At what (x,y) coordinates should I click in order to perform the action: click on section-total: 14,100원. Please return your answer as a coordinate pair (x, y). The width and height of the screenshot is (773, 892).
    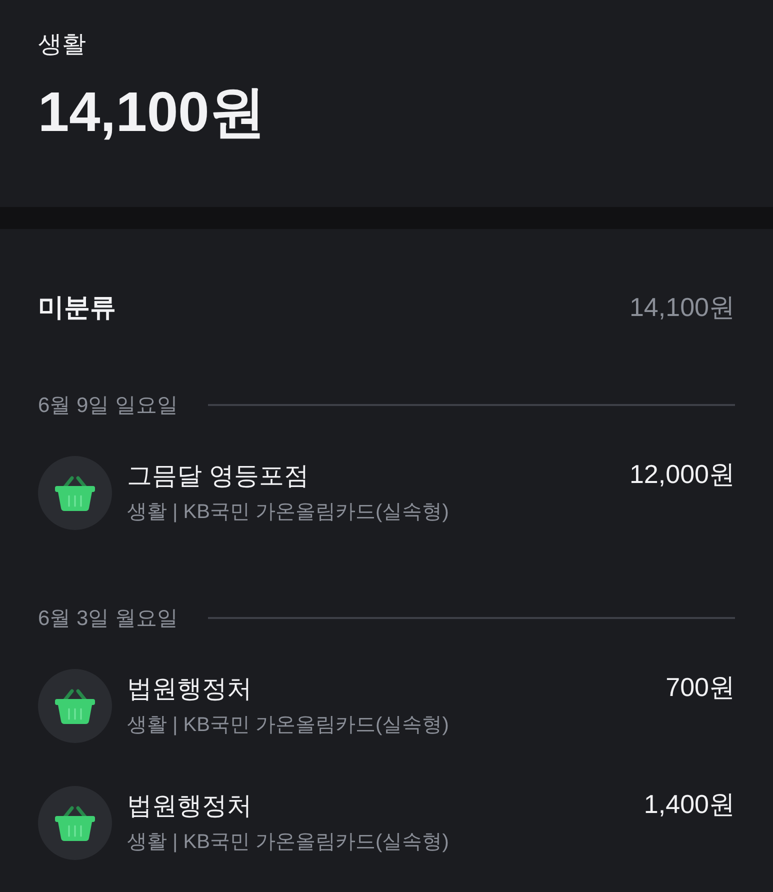
    Looking at the image, I should click on (682, 307).